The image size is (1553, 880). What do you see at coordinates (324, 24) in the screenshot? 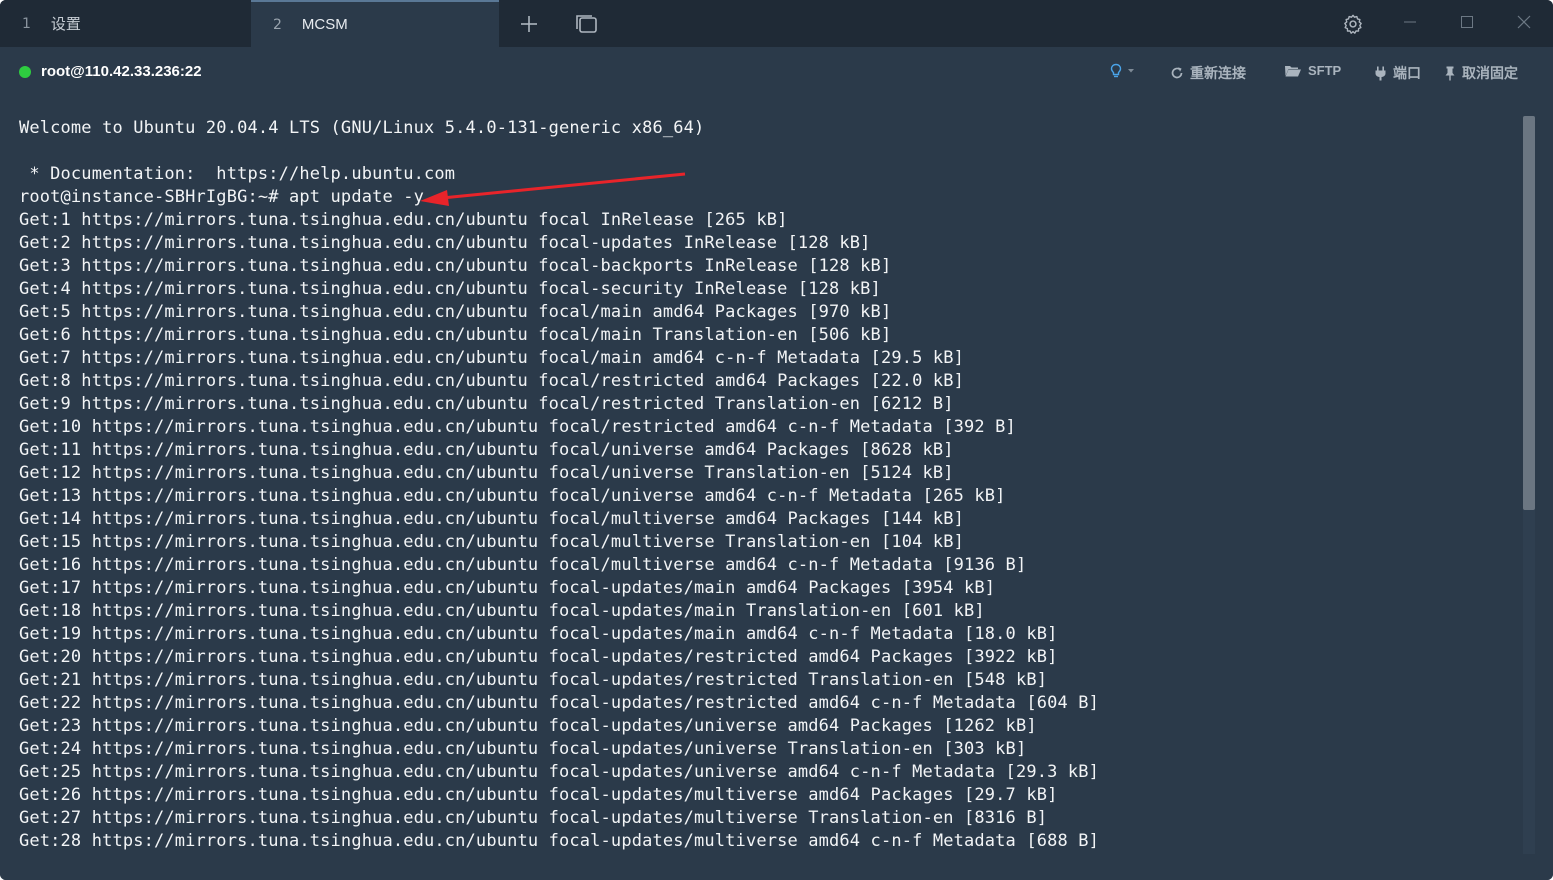
I see `tab-label: MCSM` at bounding box center [324, 24].